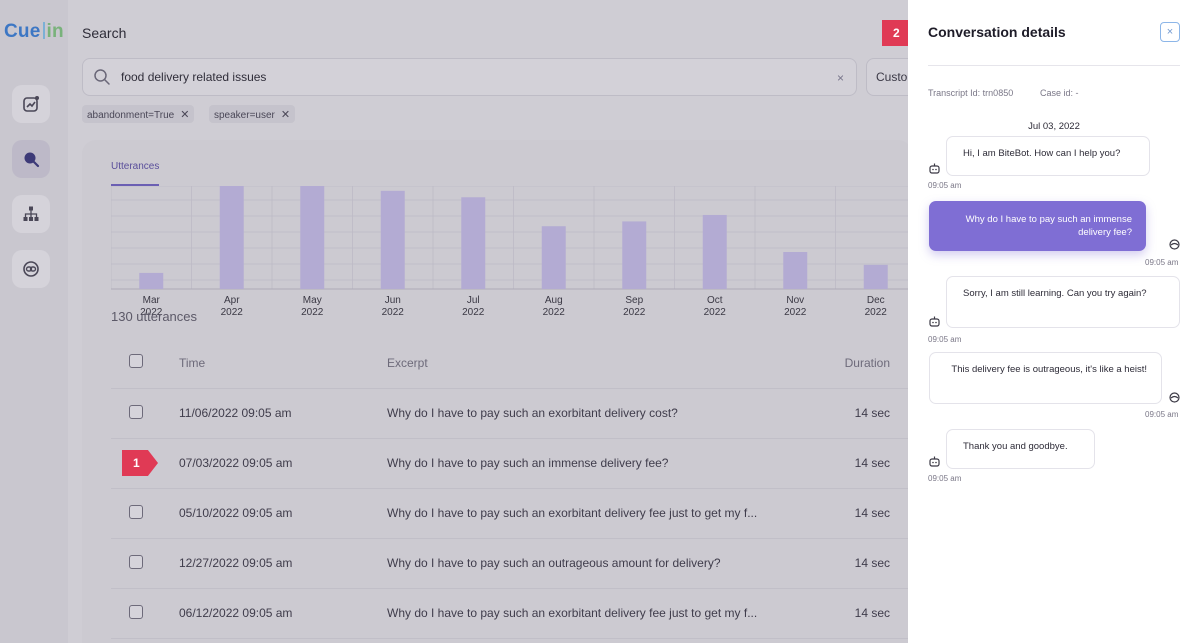 This screenshot has height=643, width=1200. I want to click on row-time: 05/10/2022 09:05 am, so click(236, 513).